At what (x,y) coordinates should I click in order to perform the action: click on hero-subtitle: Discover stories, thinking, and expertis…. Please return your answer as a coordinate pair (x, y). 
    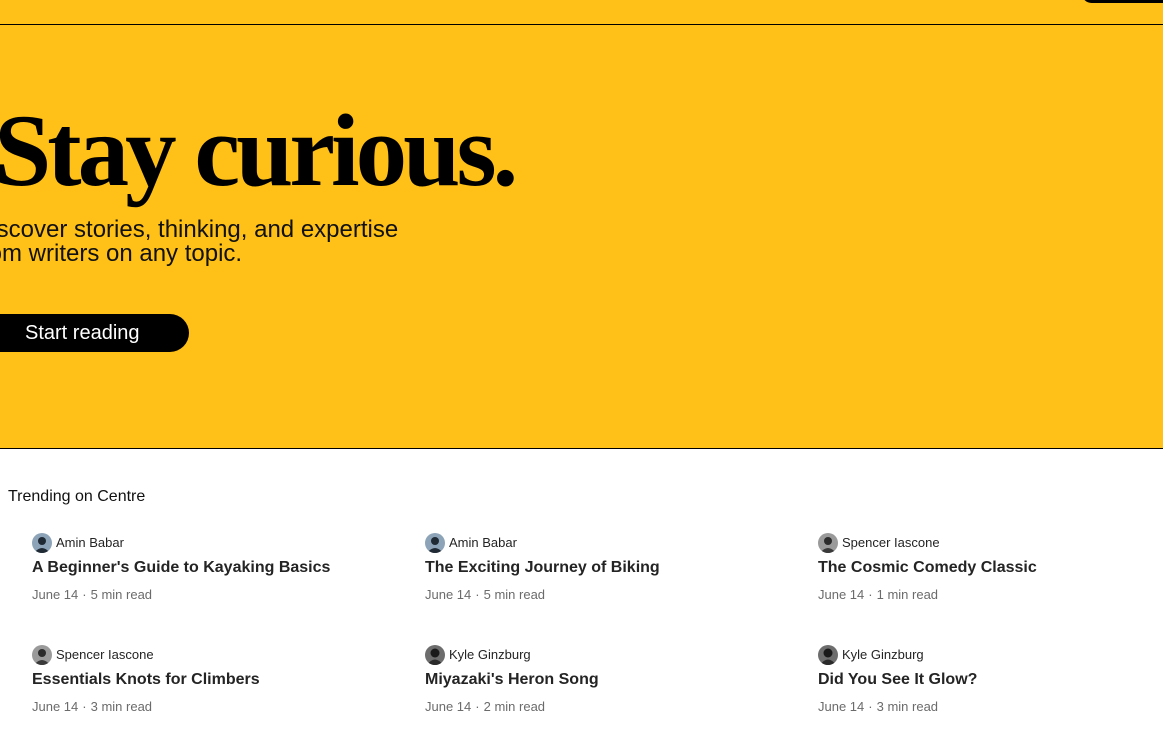
    Looking at the image, I should click on (199, 241).